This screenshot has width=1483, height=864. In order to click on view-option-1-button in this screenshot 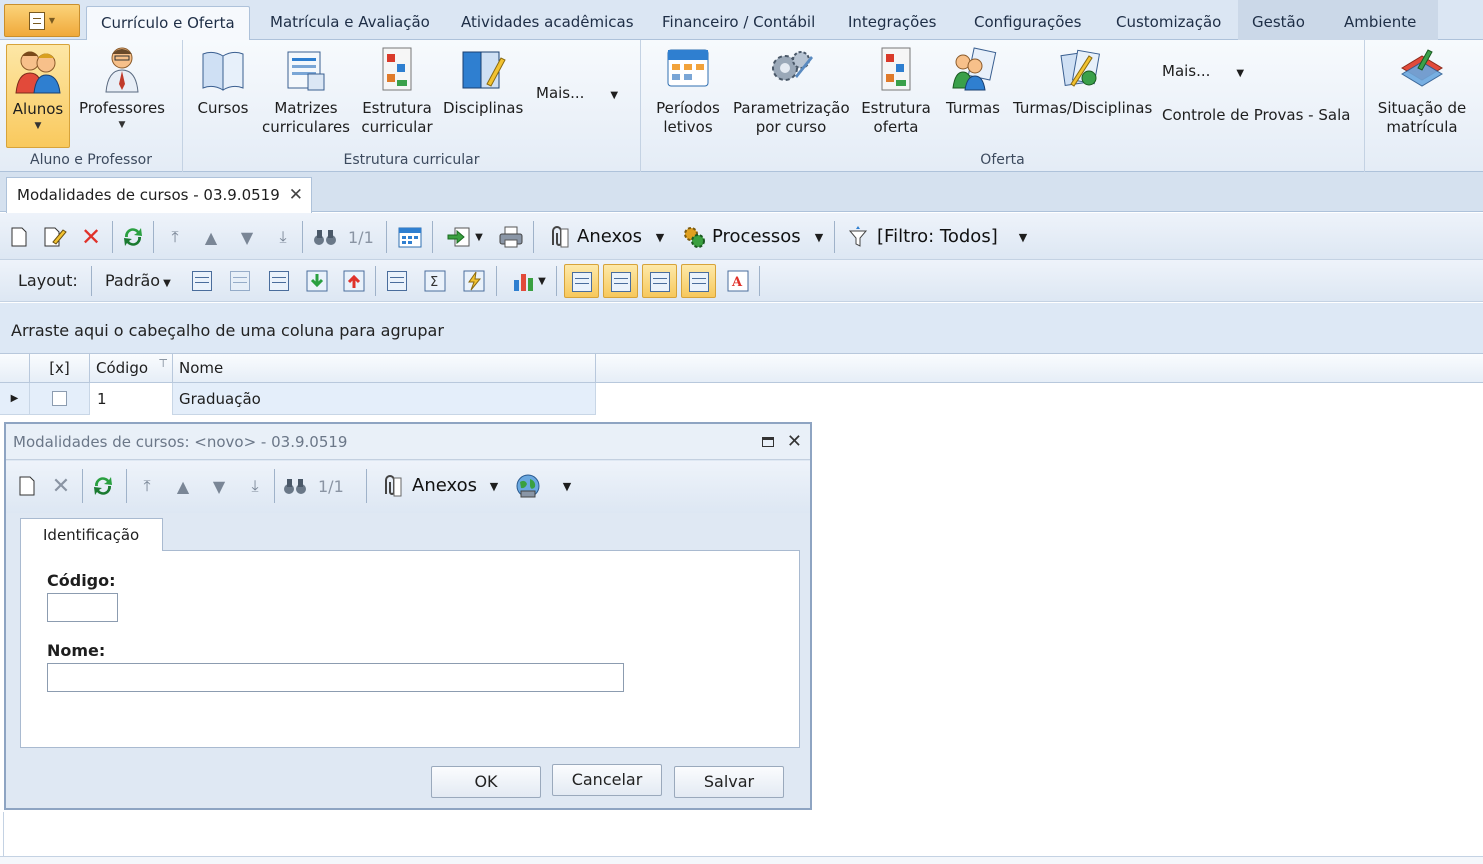, I will do `click(581, 281)`.